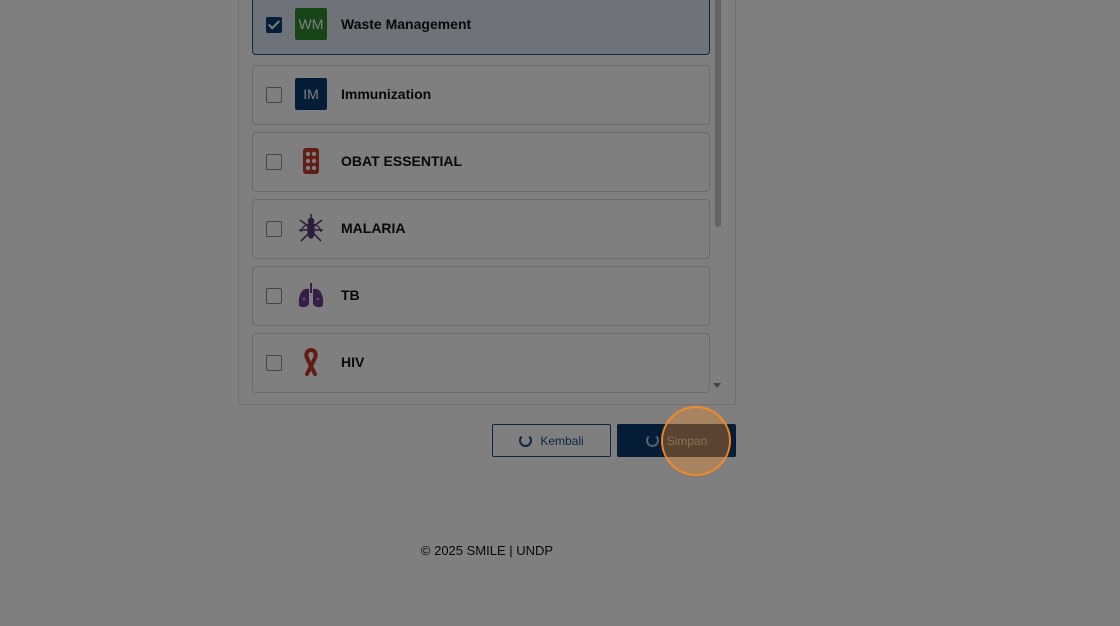 The image size is (1120, 626). I want to click on list-item: IM Immunization, so click(481, 95).